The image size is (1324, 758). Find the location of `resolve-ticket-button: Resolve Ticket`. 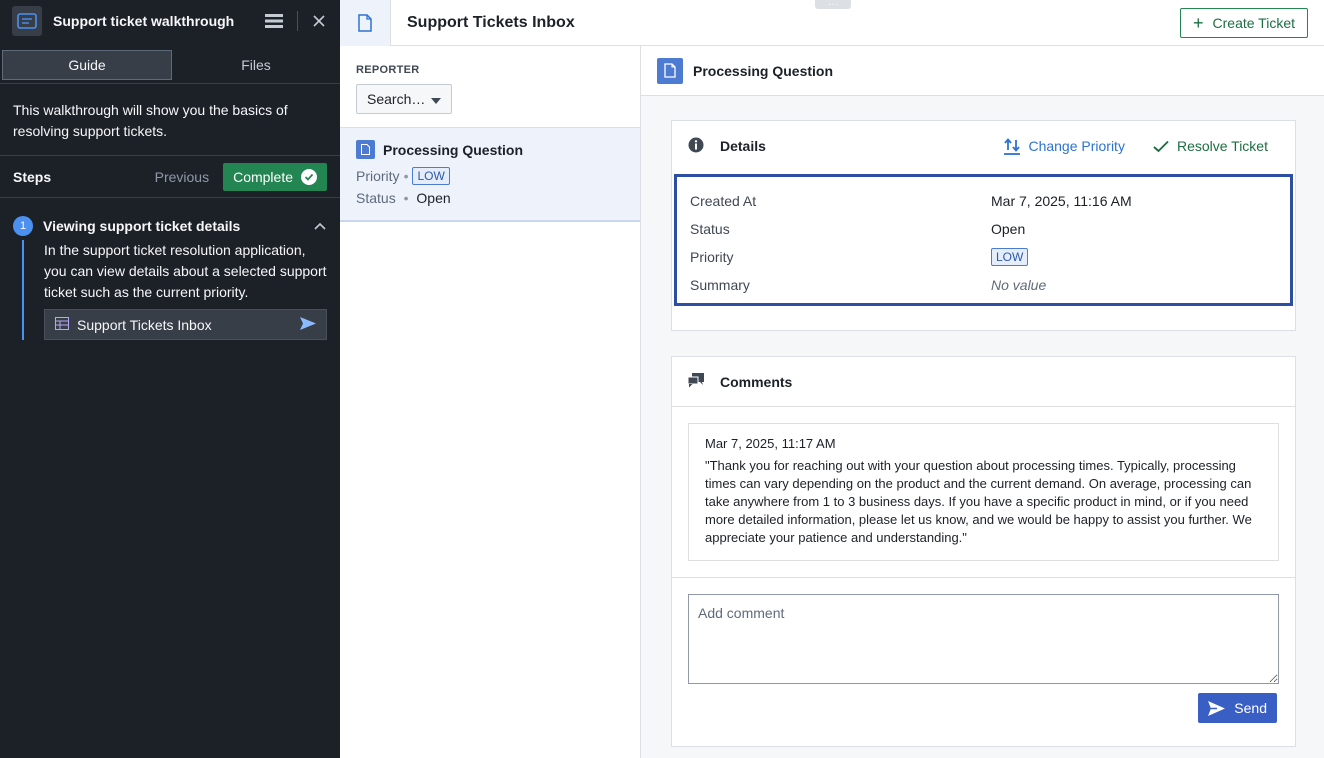

resolve-ticket-button: Resolve Ticket is located at coordinates (1210, 146).